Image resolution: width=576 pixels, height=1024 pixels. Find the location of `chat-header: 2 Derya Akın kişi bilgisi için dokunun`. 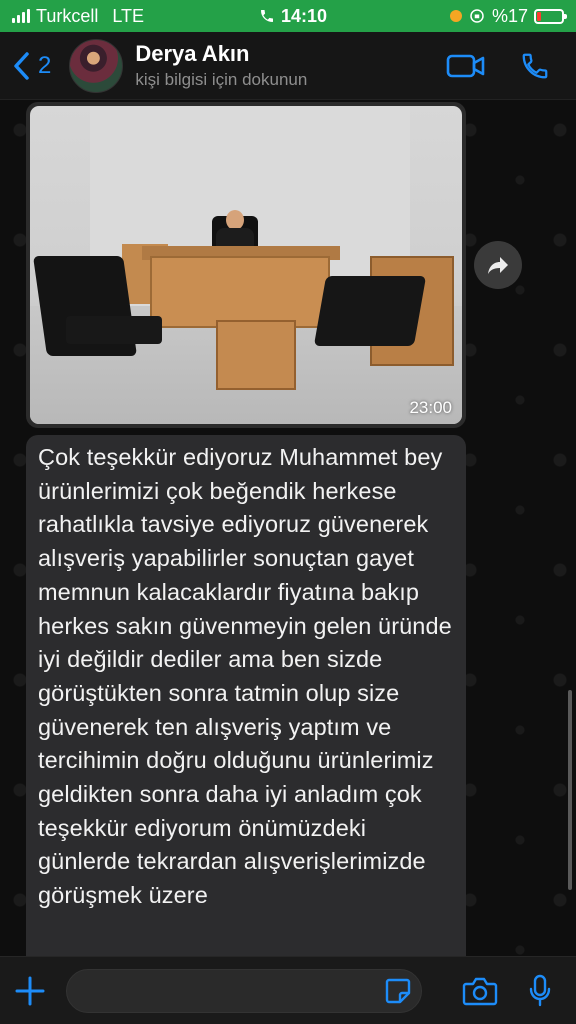

chat-header: 2 Derya Akın kişi bilgisi için dokunun is located at coordinates (288, 66).